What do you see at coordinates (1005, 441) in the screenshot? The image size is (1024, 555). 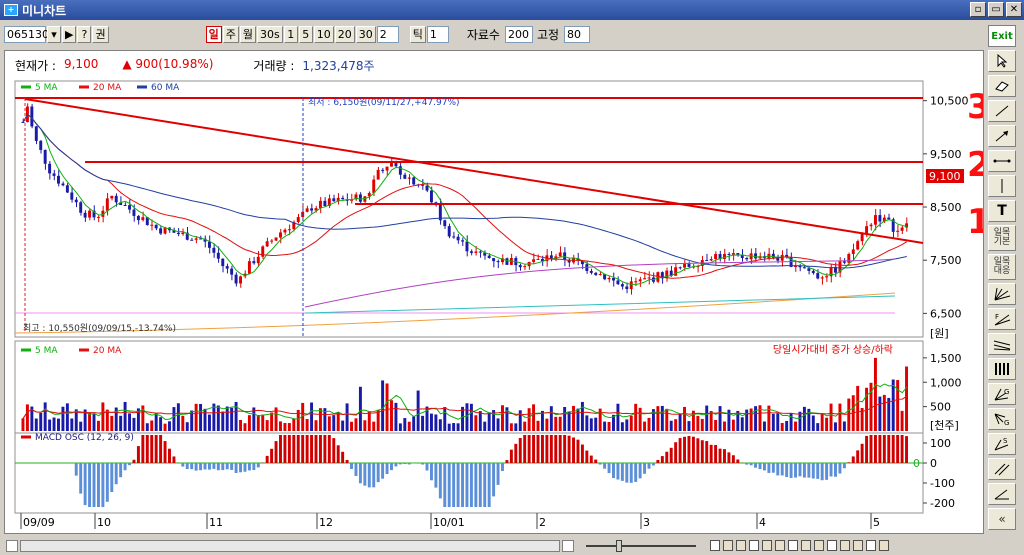 I see `svg-text: S` at bounding box center [1005, 441].